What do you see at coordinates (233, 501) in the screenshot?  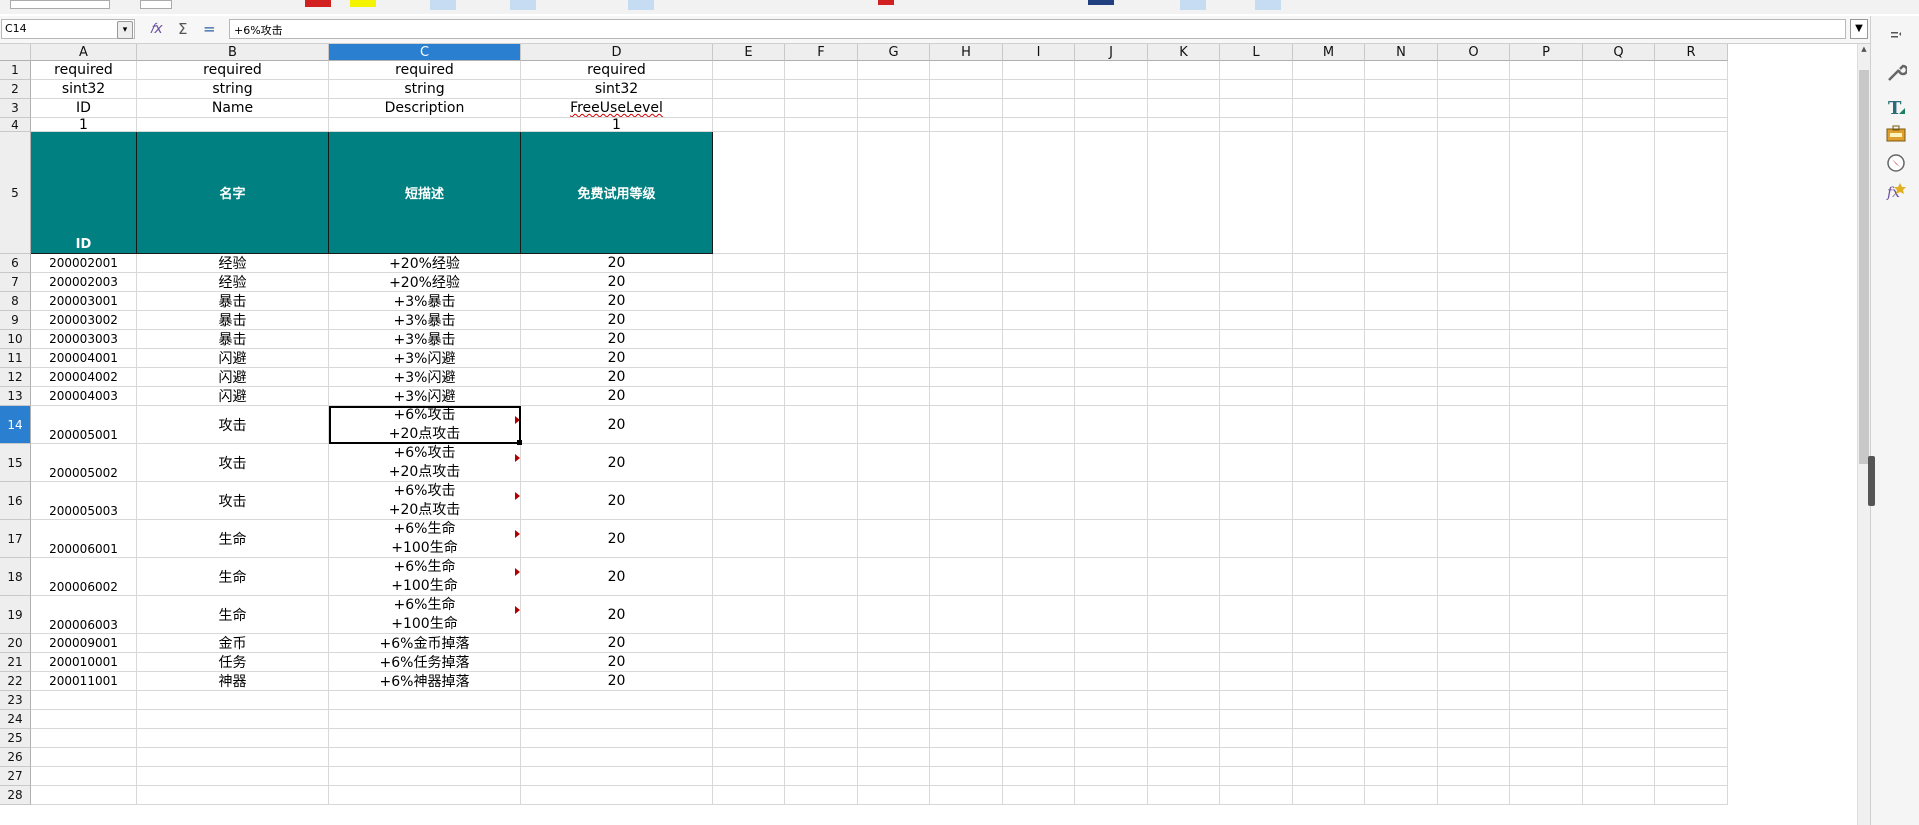 I see `cell-b16: 攻击` at bounding box center [233, 501].